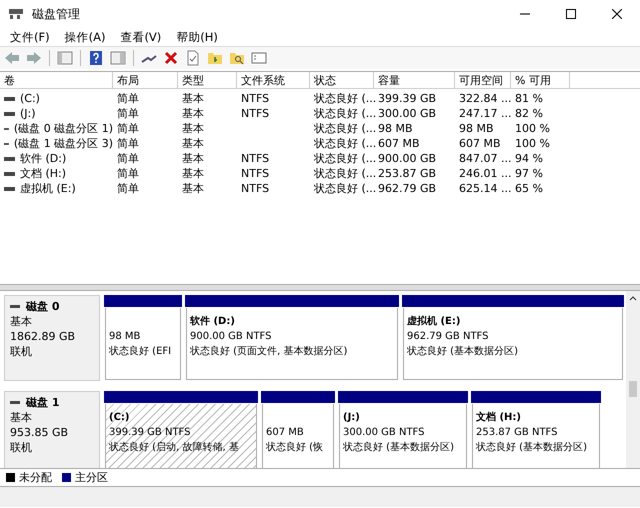 The width and height of the screenshot is (640, 508). Describe the element at coordinates (498, 417) in the screenshot. I see `partition-name: 文档 (H:)` at that location.